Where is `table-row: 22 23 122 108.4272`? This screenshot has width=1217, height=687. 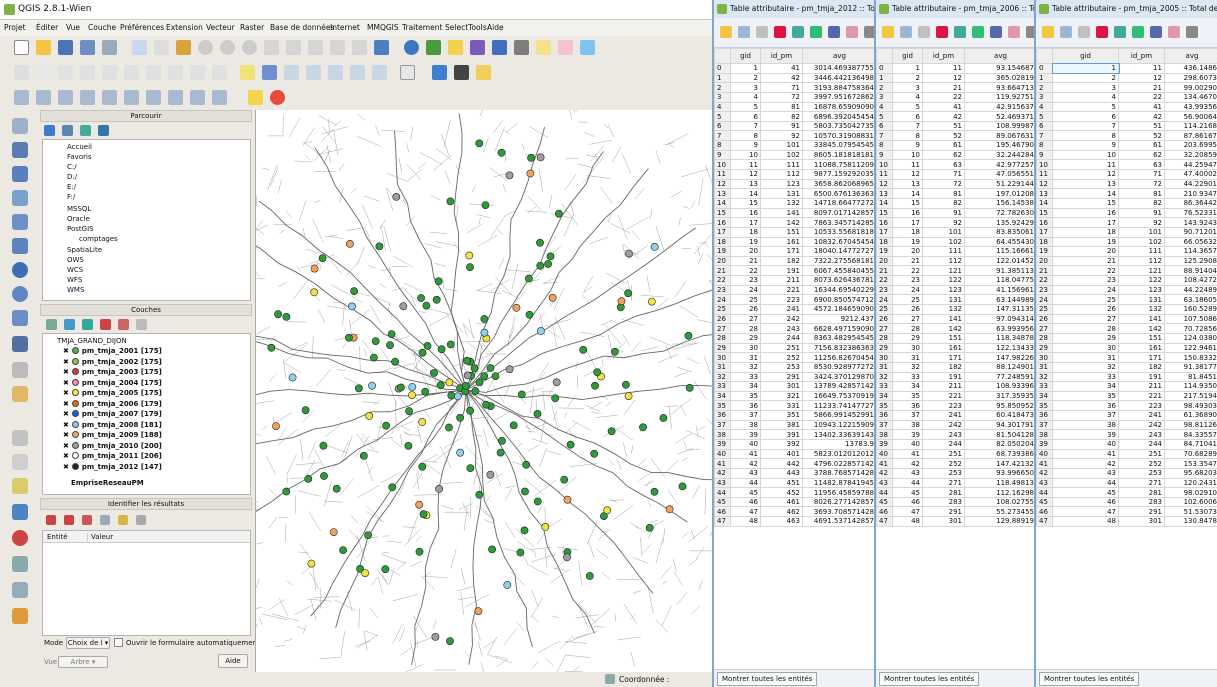
table-row: 22 23 122 108.4272 is located at coordinates (1126, 280).